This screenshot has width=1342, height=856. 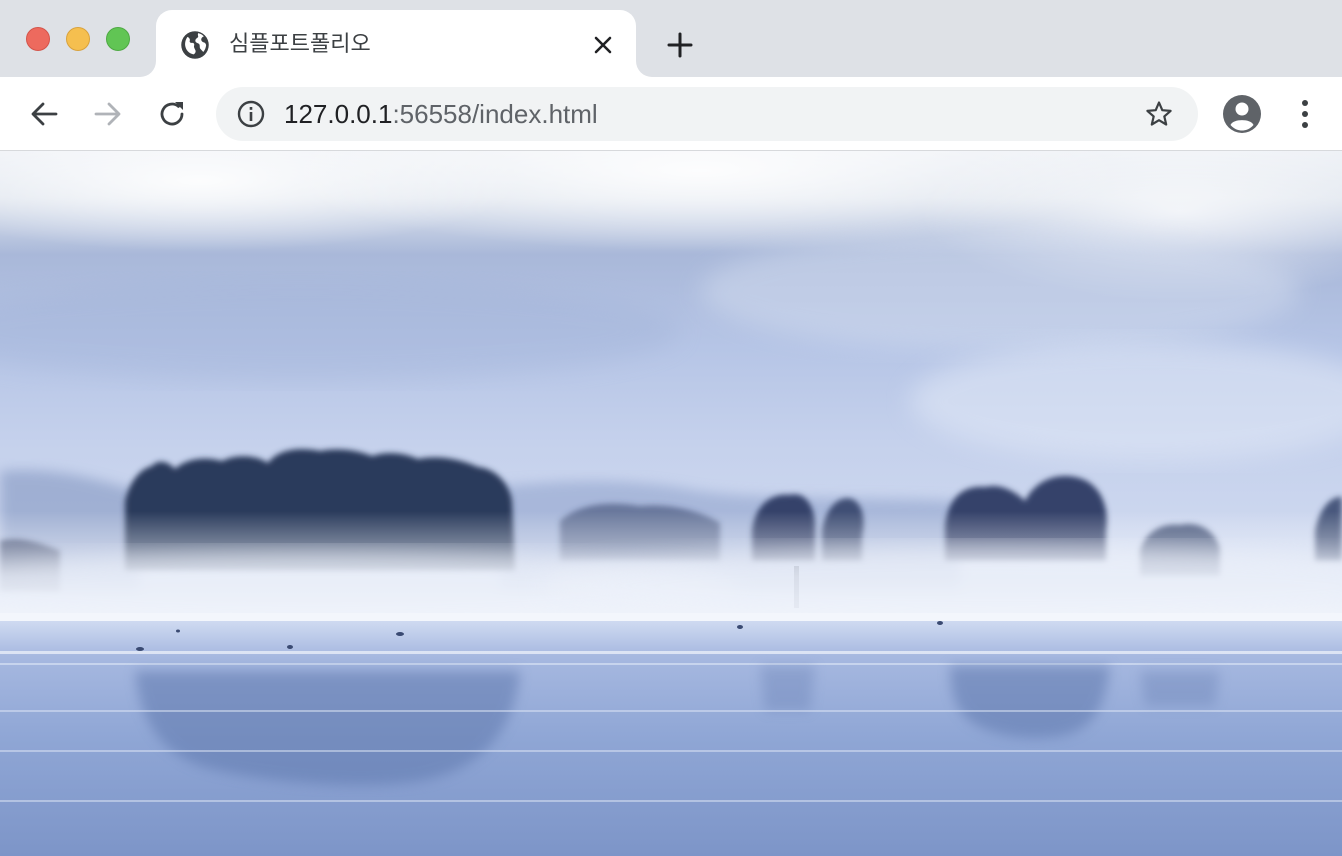 What do you see at coordinates (38, 39) in the screenshot?
I see `window-close-button` at bounding box center [38, 39].